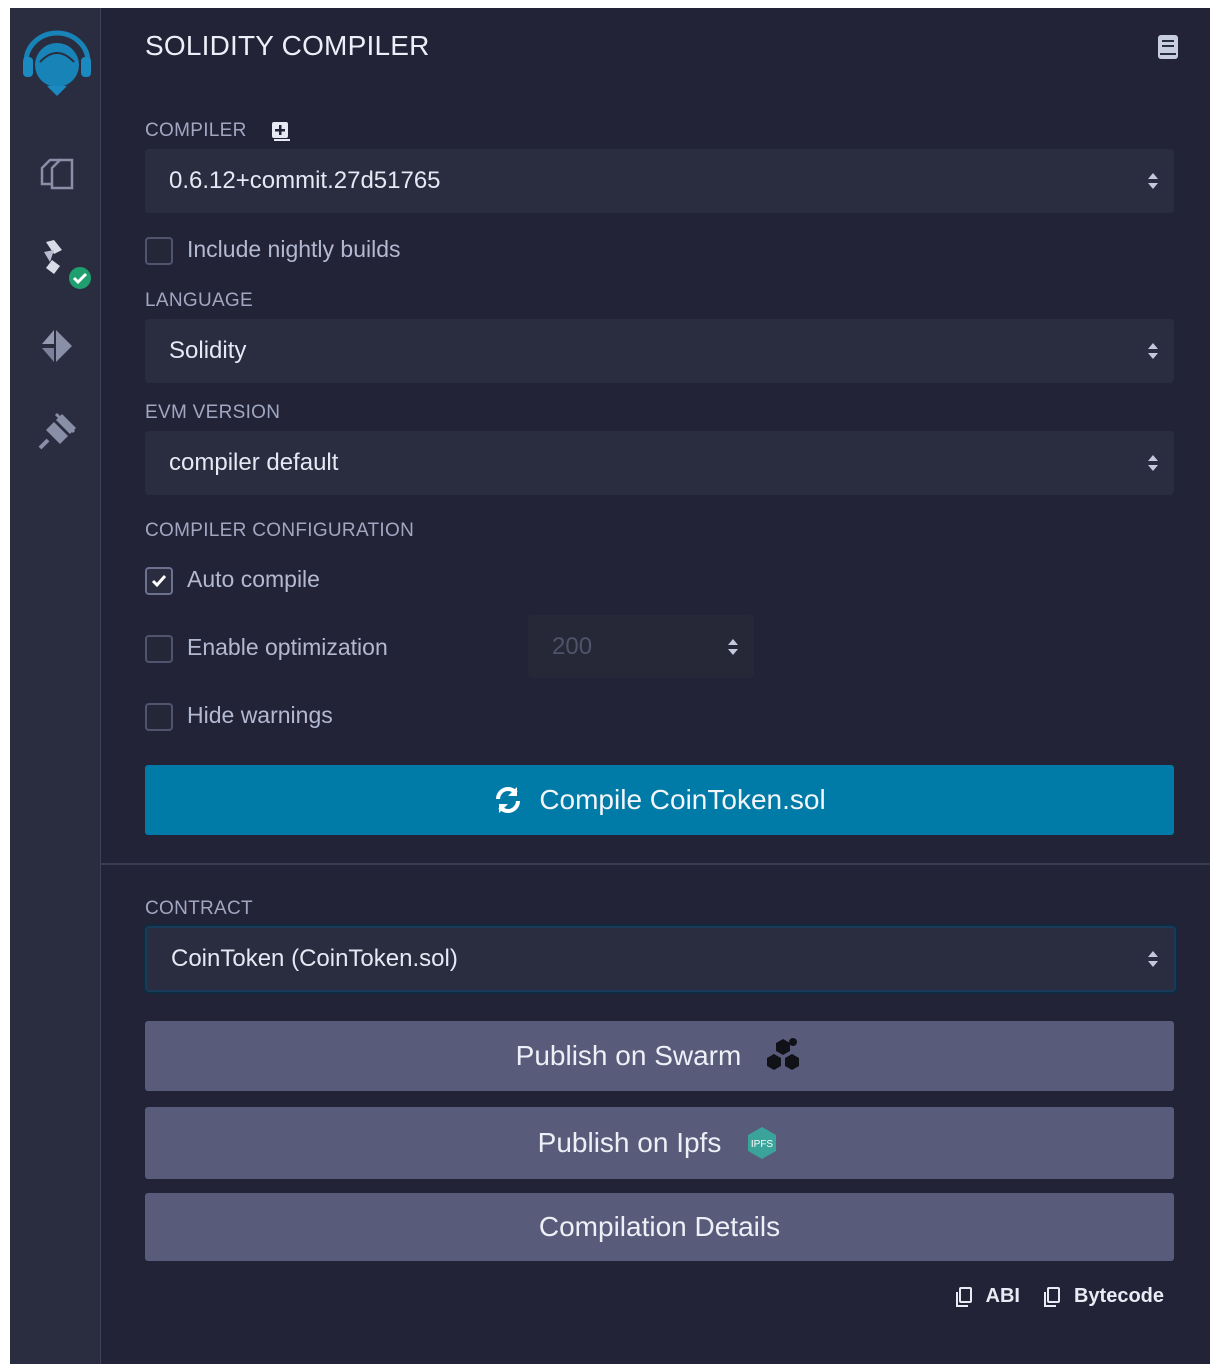 This screenshot has height=1364, width=1210. Describe the element at coordinates (733, 647) in the screenshot. I see `stepper-arrows-icon` at that location.